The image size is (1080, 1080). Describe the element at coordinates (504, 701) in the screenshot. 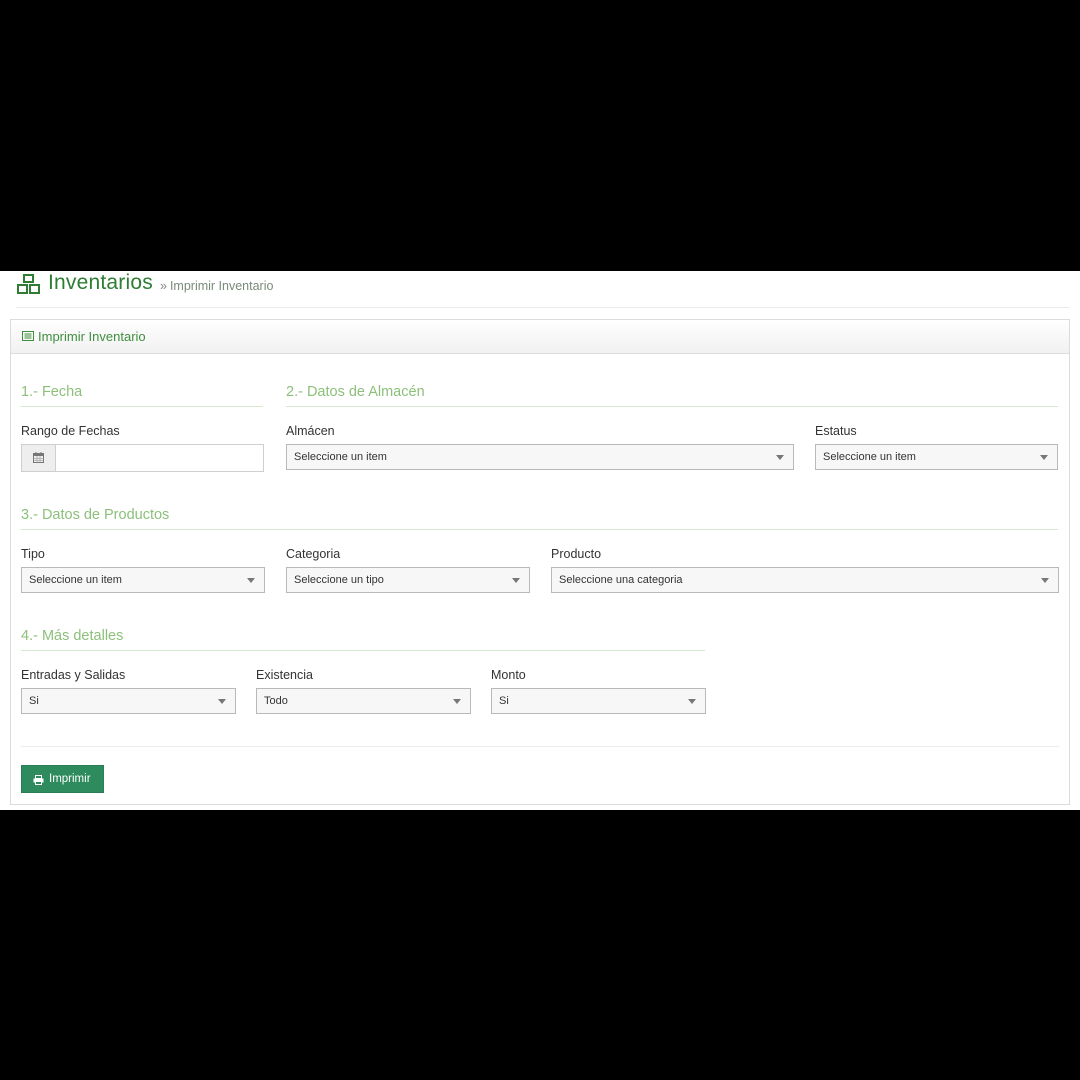

I see `monto-select-value: Si` at that location.